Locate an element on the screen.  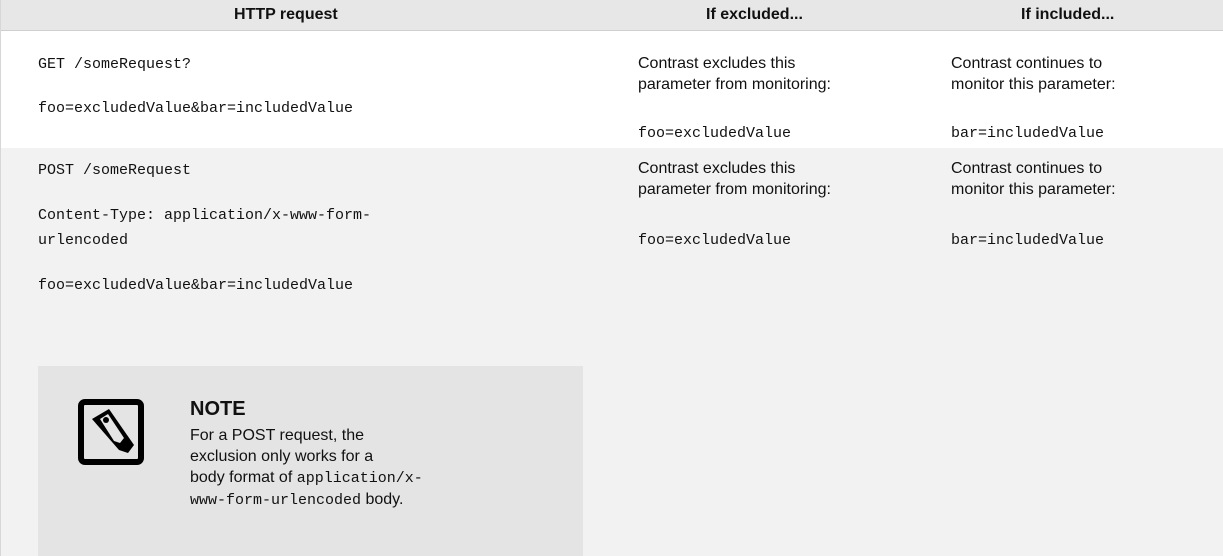
note-title: NOTE is located at coordinates (218, 409).